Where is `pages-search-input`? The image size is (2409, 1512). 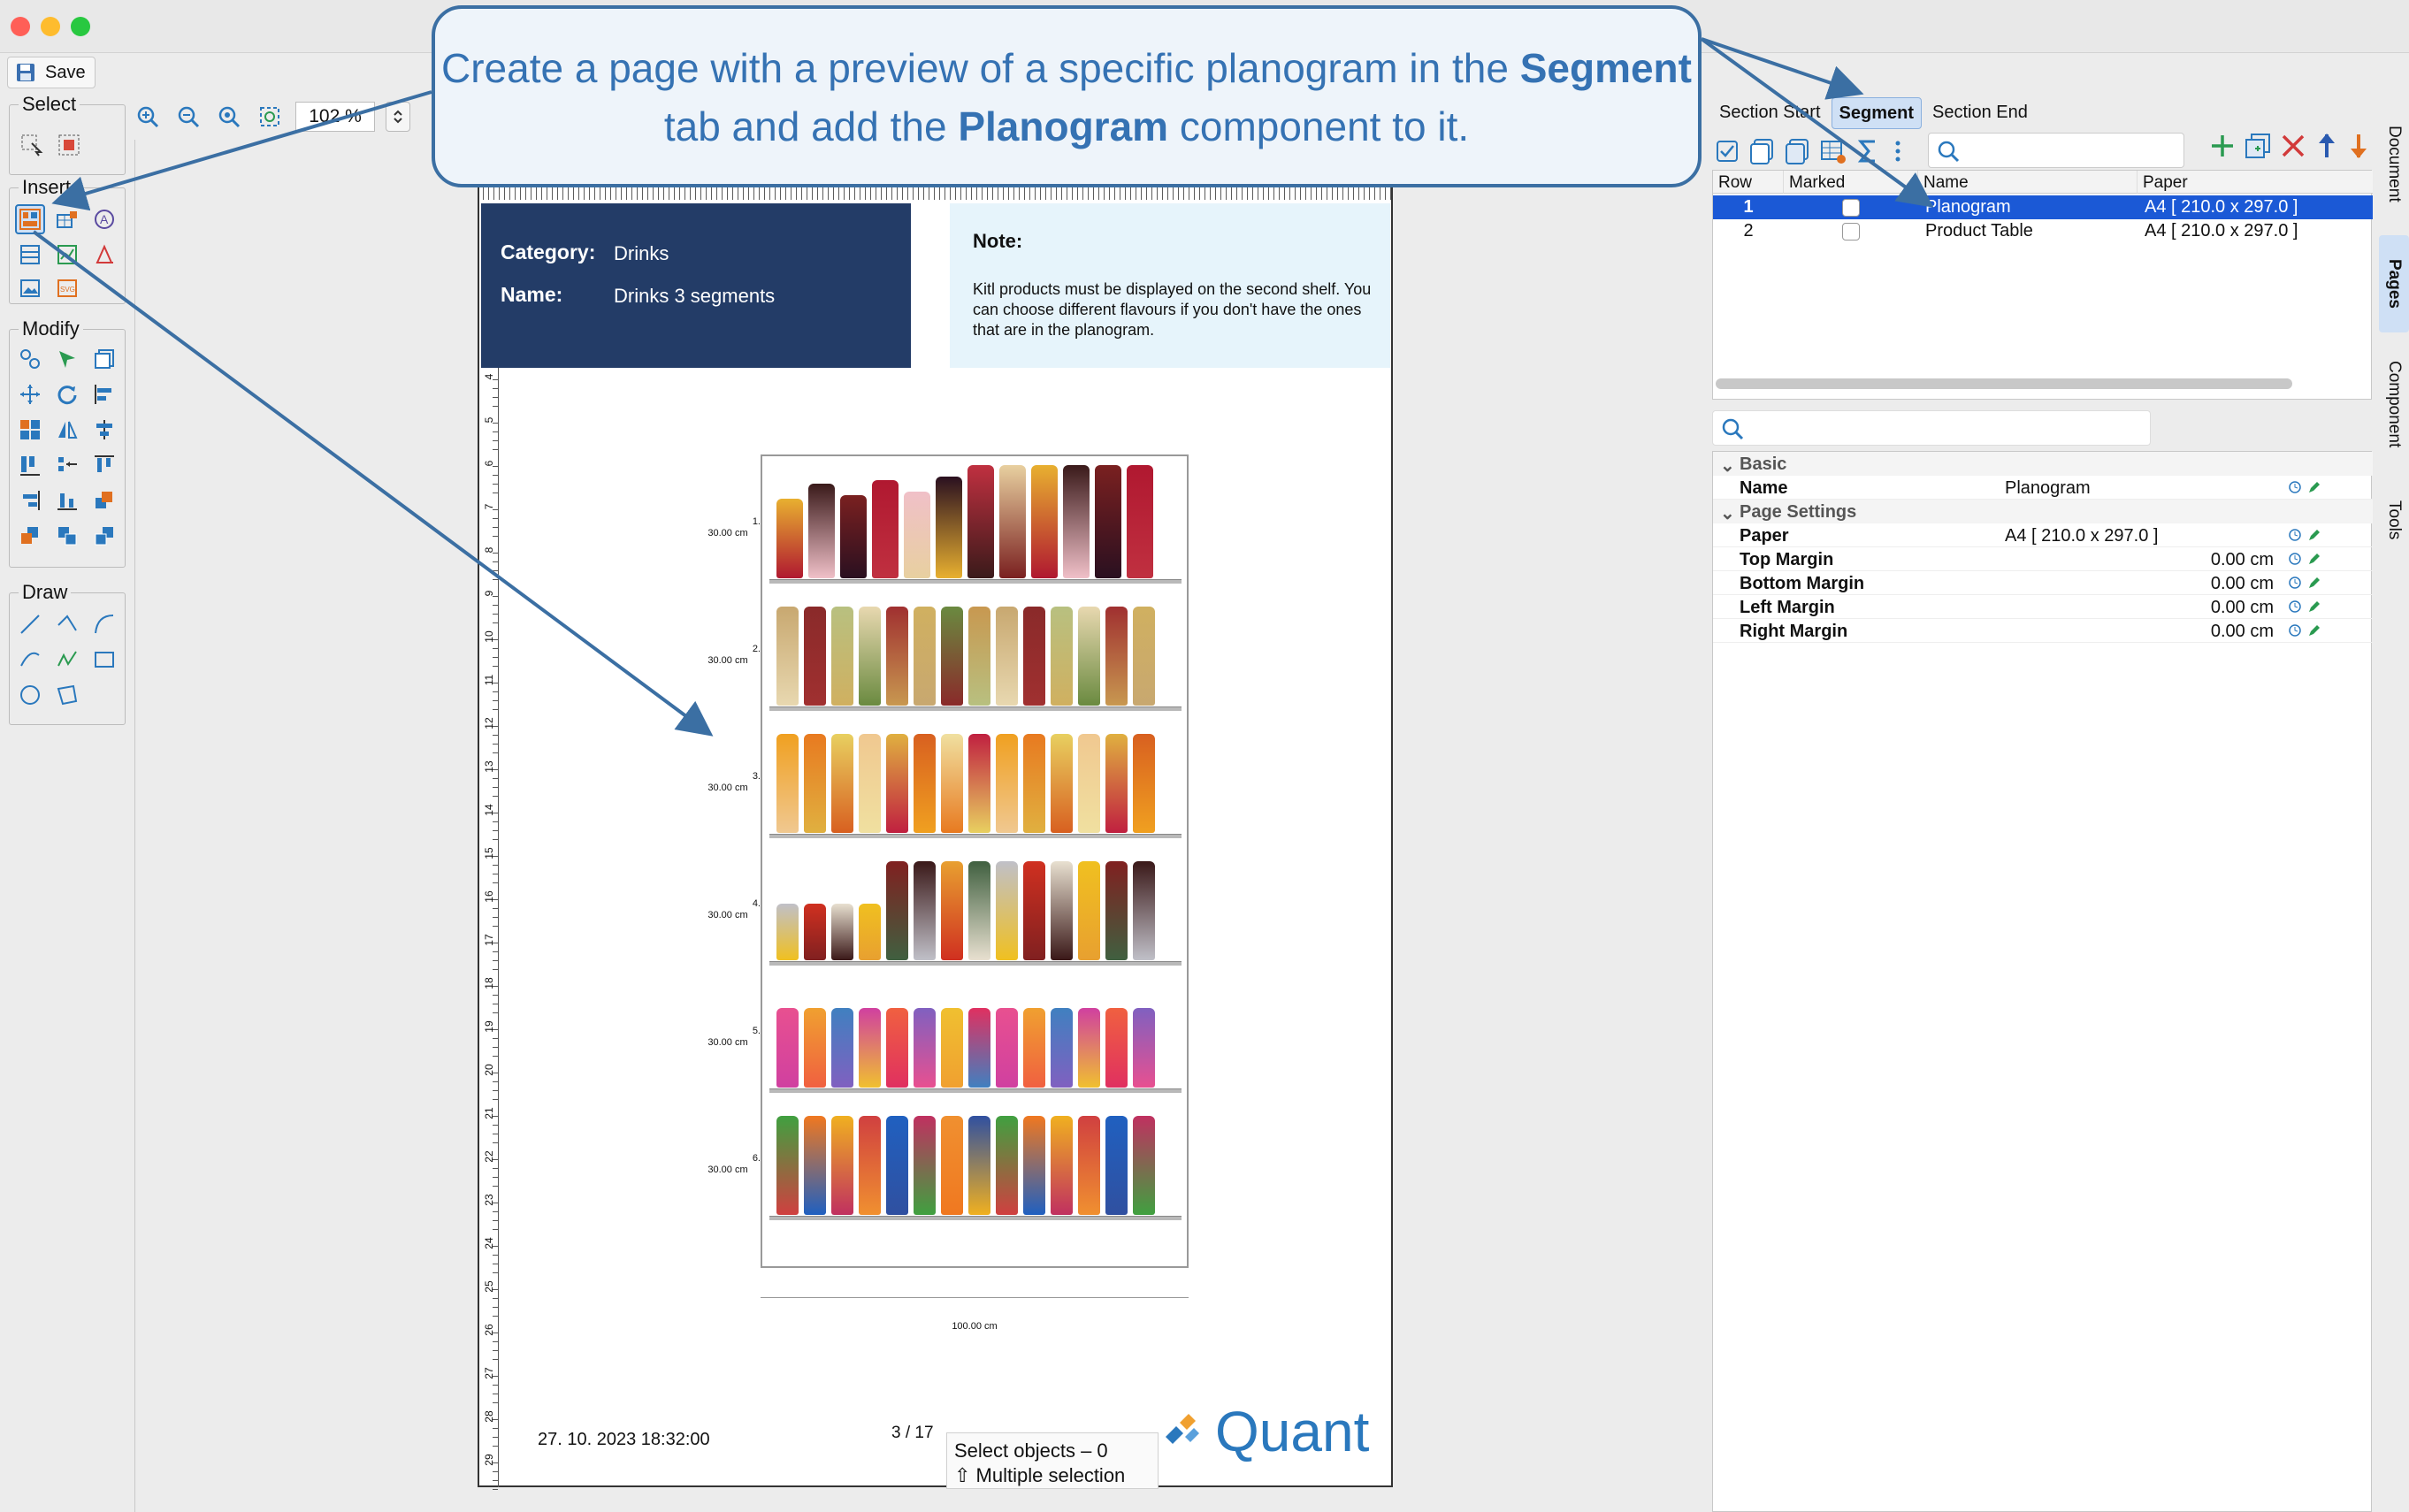
pages-search-input is located at coordinates (2056, 150).